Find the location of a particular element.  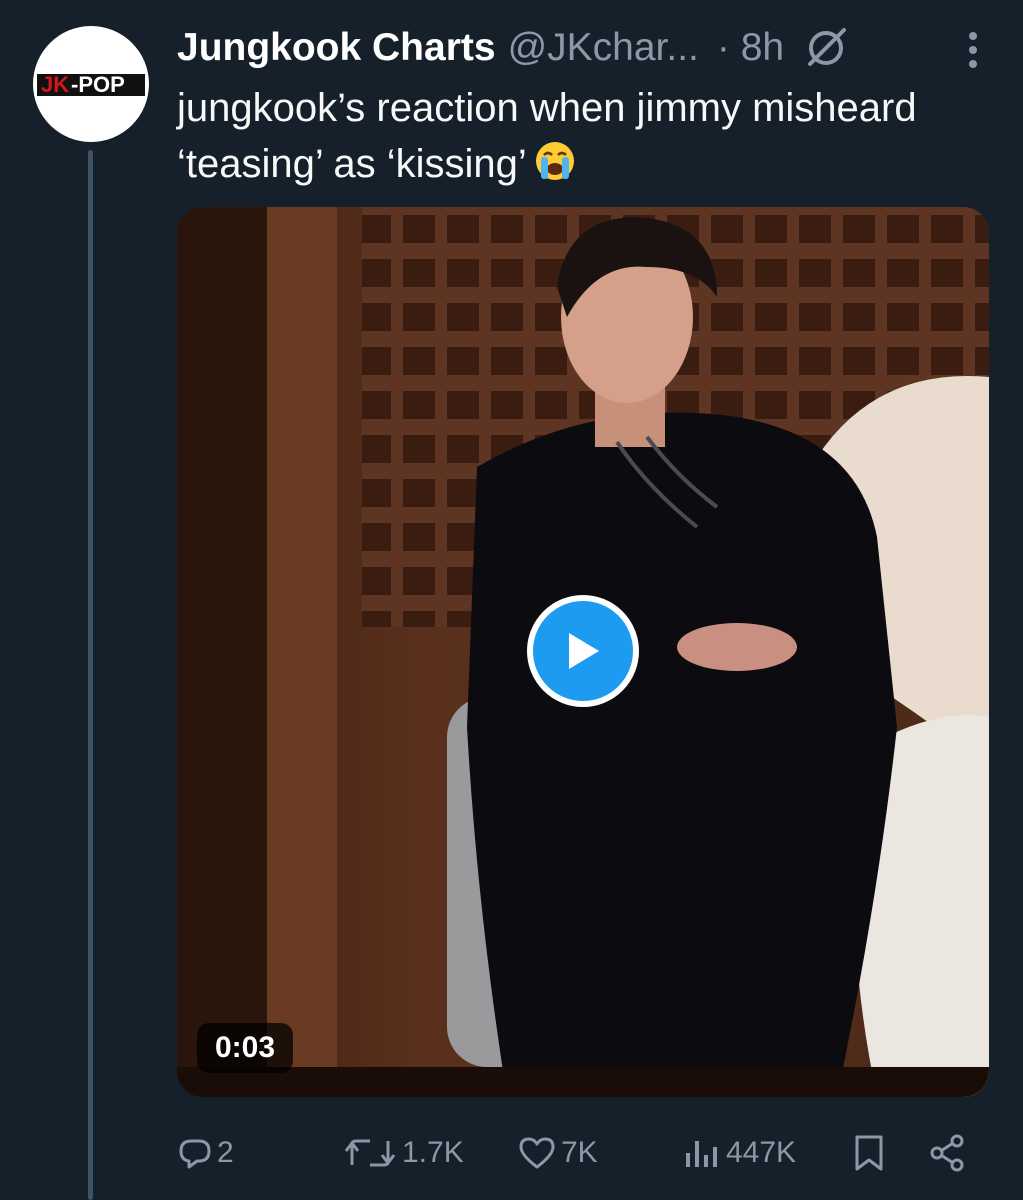

repost-icon is located at coordinates (370, 1153).